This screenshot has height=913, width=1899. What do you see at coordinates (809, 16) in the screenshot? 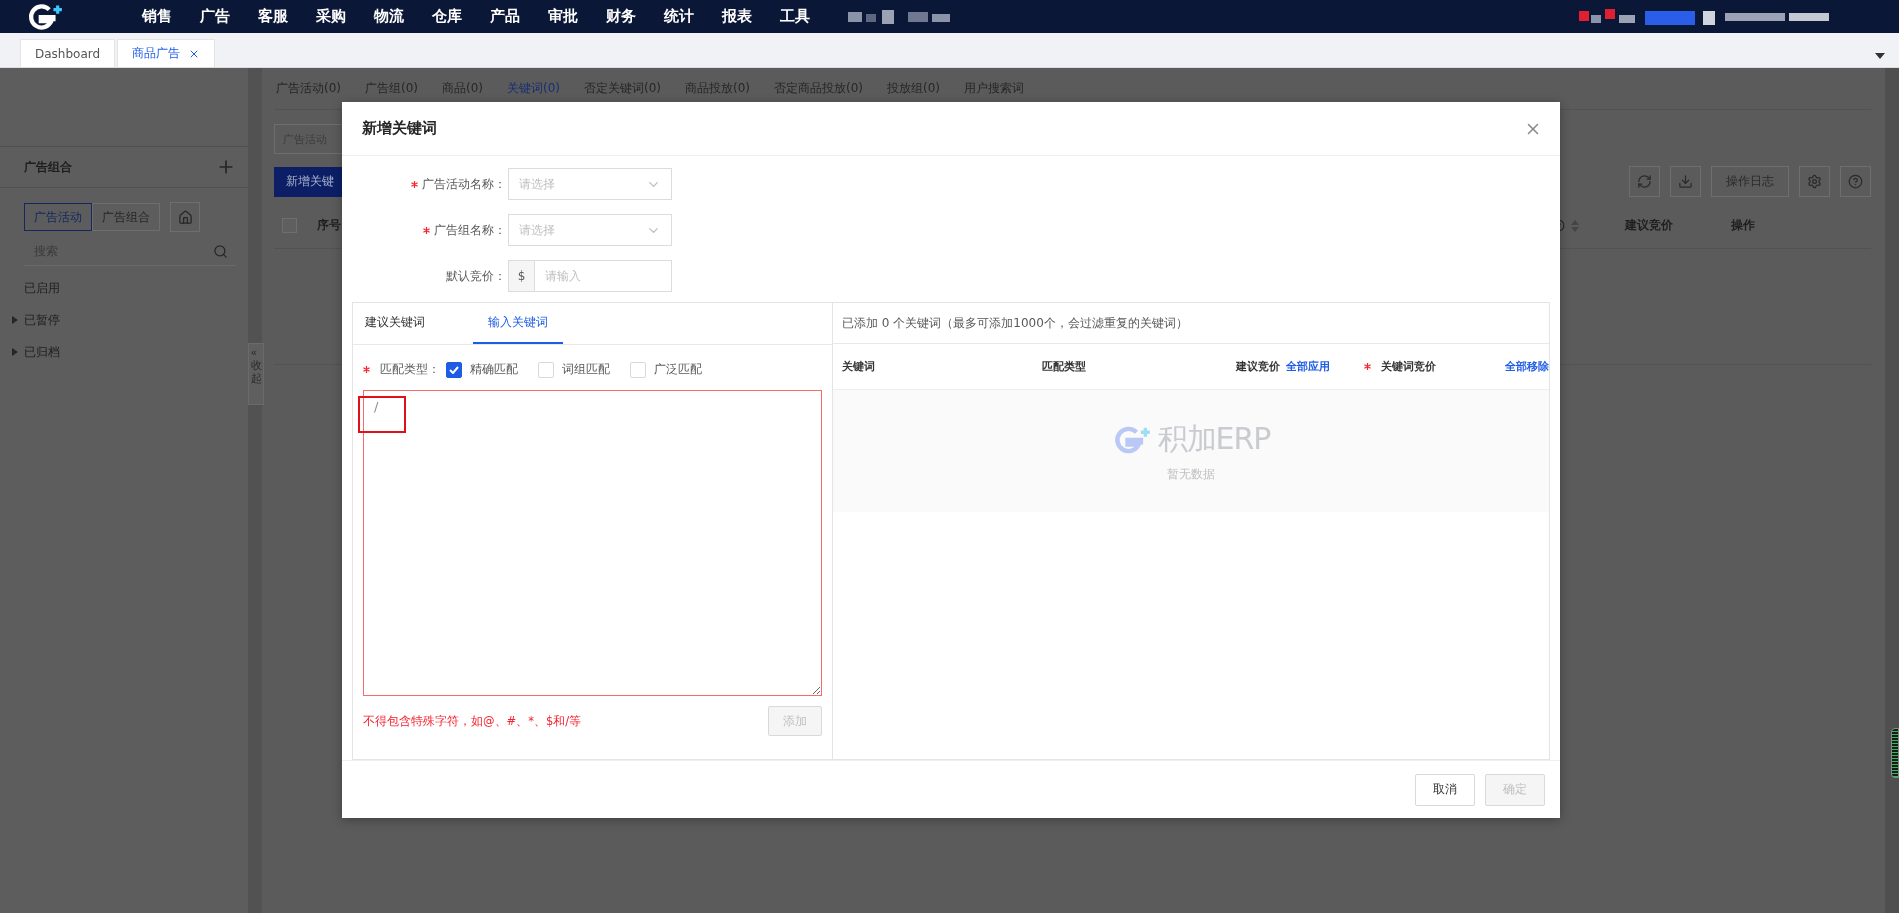
I see `nav-menu-item: 工具` at bounding box center [809, 16].